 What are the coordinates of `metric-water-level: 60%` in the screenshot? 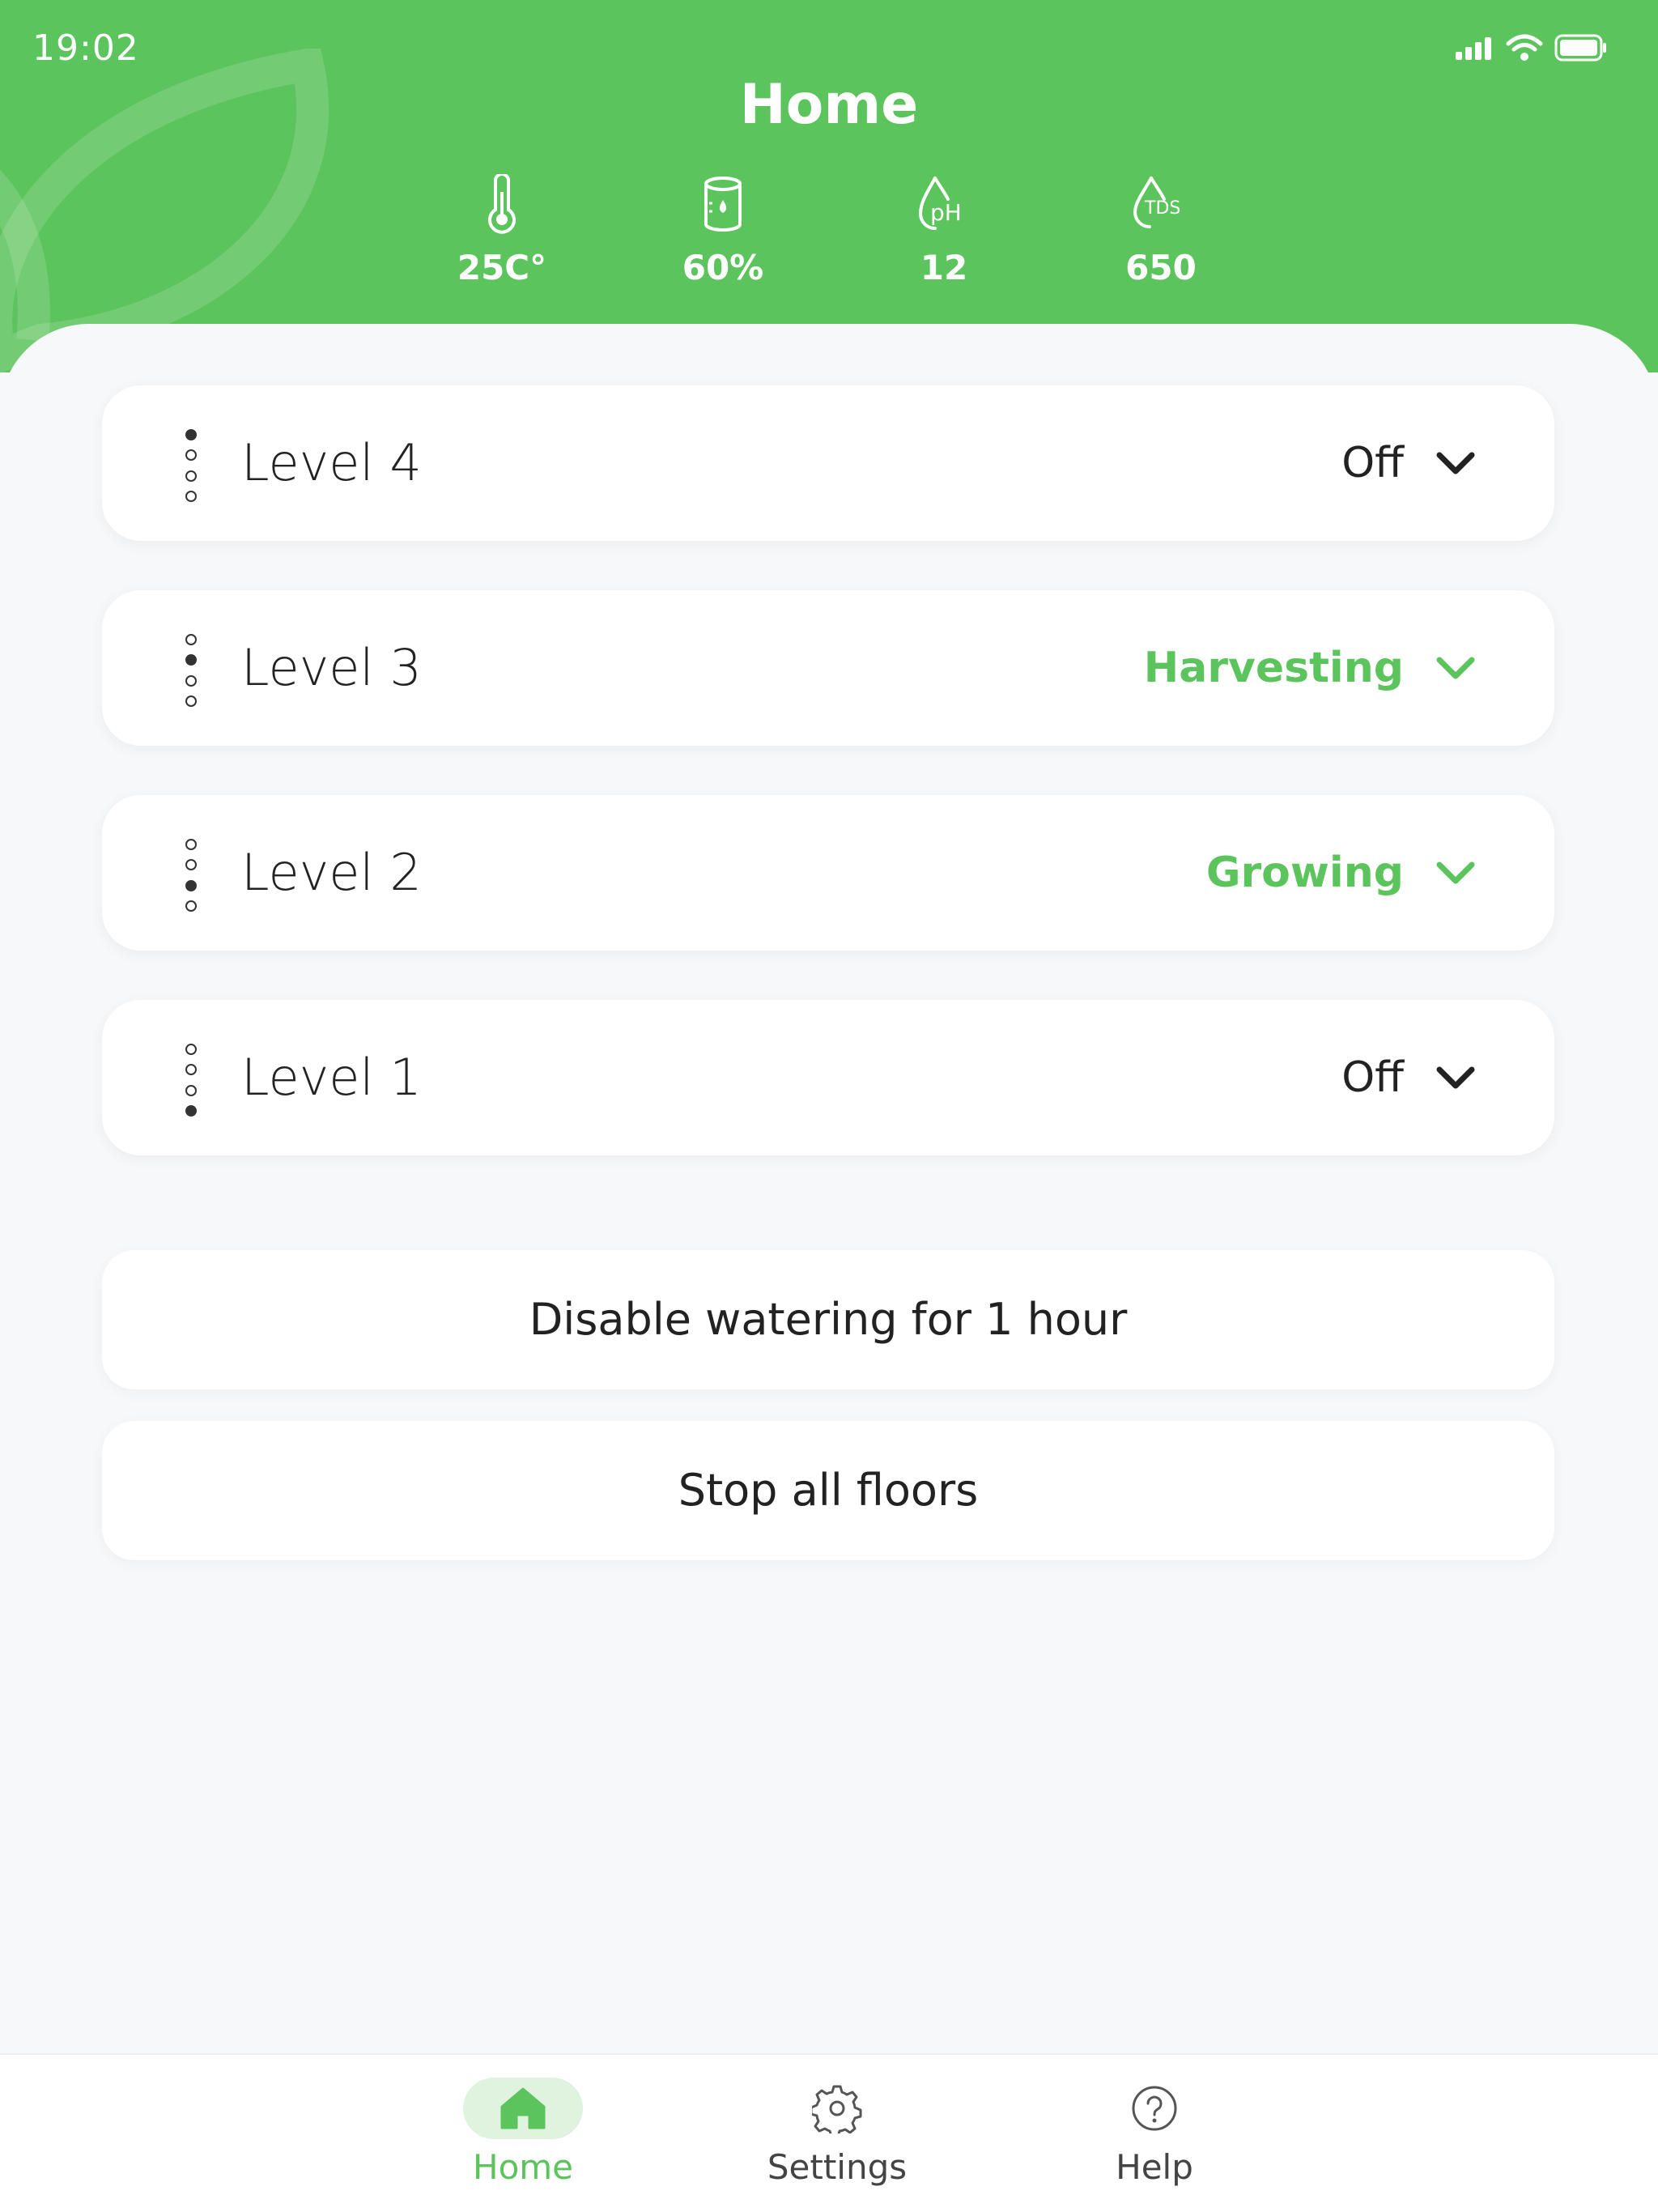 It's located at (723, 230).